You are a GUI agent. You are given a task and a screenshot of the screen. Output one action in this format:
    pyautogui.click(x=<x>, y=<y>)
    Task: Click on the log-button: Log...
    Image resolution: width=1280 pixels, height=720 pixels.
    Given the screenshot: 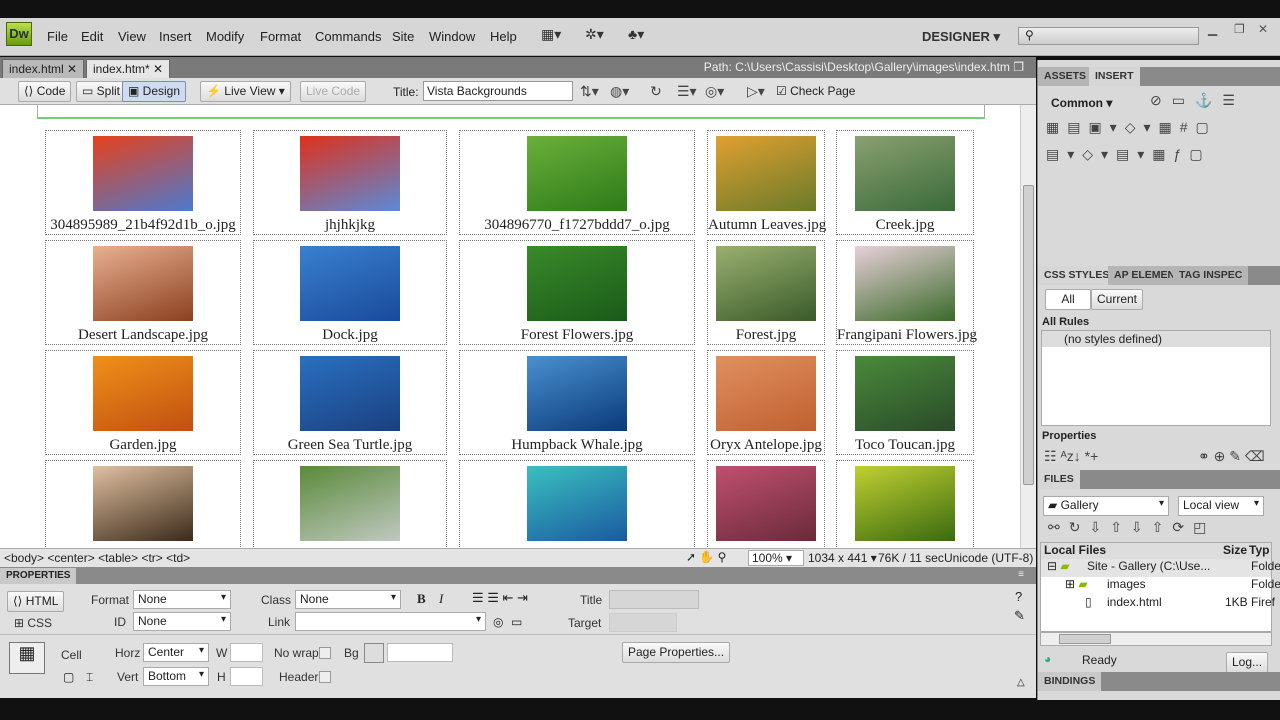 What is the action you would take?
    pyautogui.click(x=1247, y=662)
    